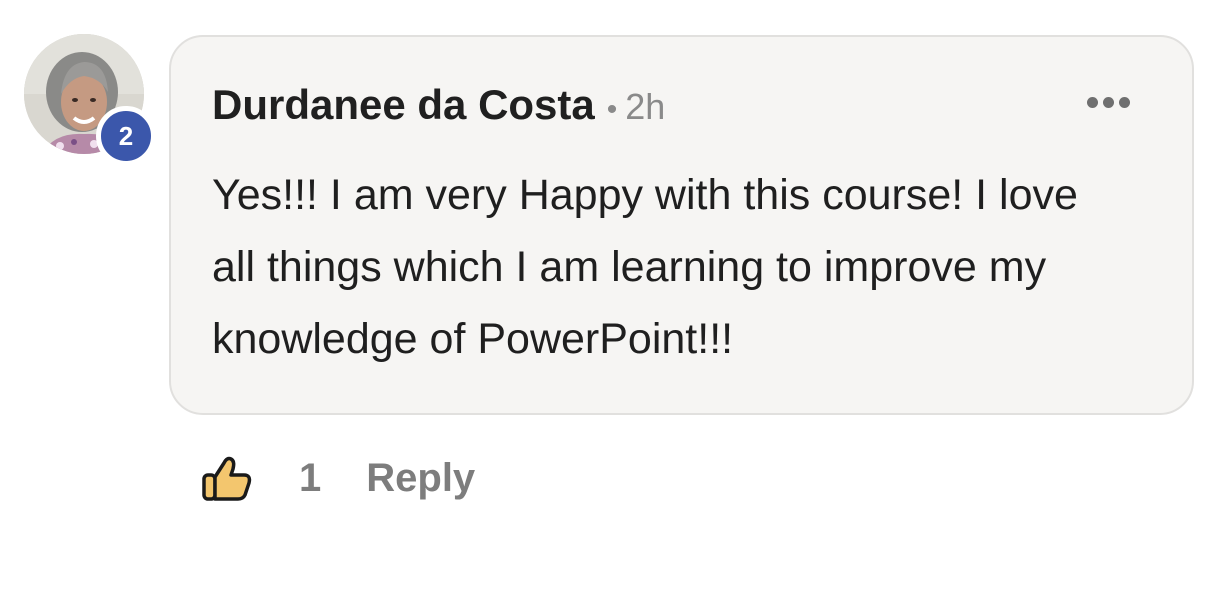  I want to click on more-options-icon, so click(1108, 102).